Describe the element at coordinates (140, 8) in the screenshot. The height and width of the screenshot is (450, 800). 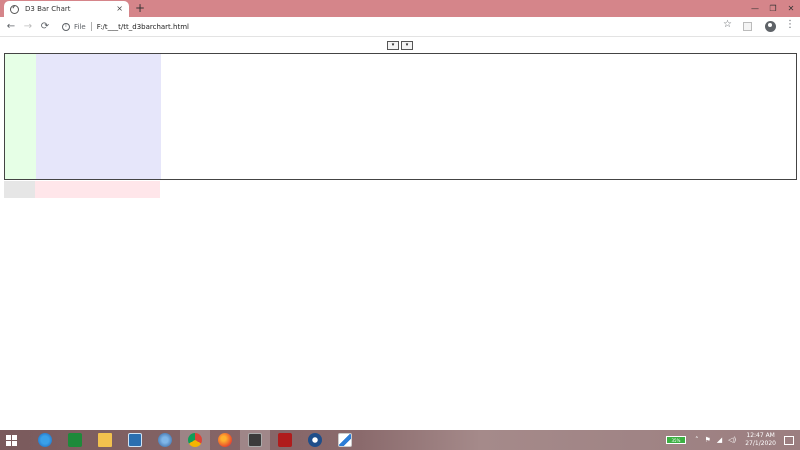
I see `new-tab-button: +` at that location.